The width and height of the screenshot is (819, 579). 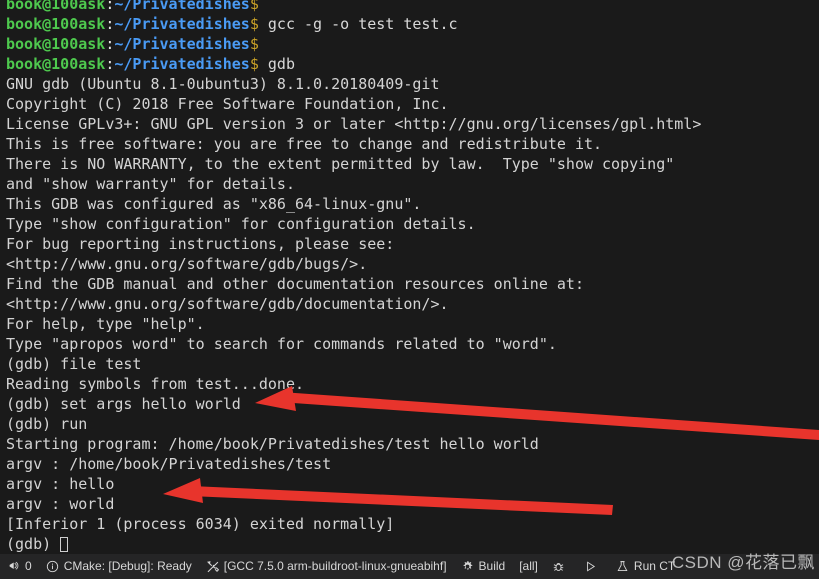 I want to click on beaker-icon, so click(x=623, y=567).